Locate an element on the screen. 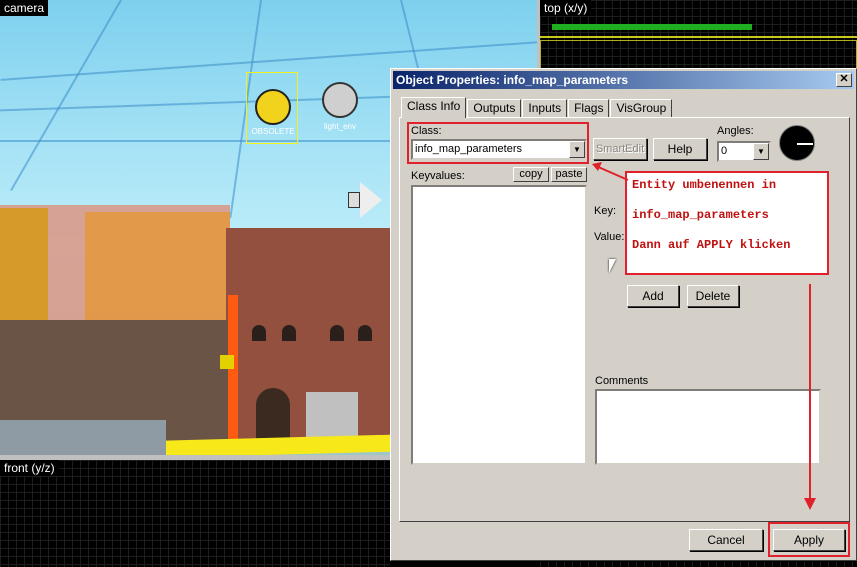 This screenshot has height=567, width=857. instruction-line-1: Entity umbenennen in is located at coordinates (704, 185).